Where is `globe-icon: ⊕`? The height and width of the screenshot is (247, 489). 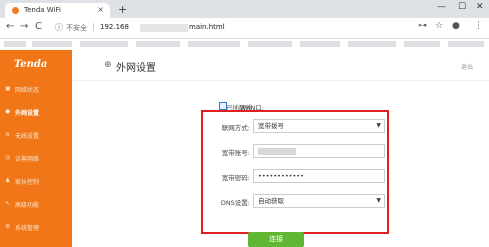
globe-icon: ⊕ is located at coordinates (108, 65).